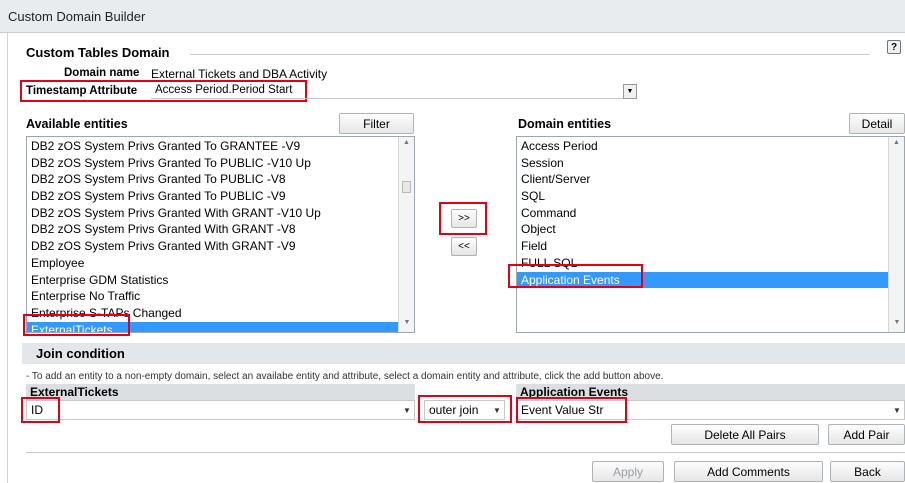 The width and height of the screenshot is (905, 483). Describe the element at coordinates (102, 73) in the screenshot. I see `domain-name-label: Domain name` at that location.